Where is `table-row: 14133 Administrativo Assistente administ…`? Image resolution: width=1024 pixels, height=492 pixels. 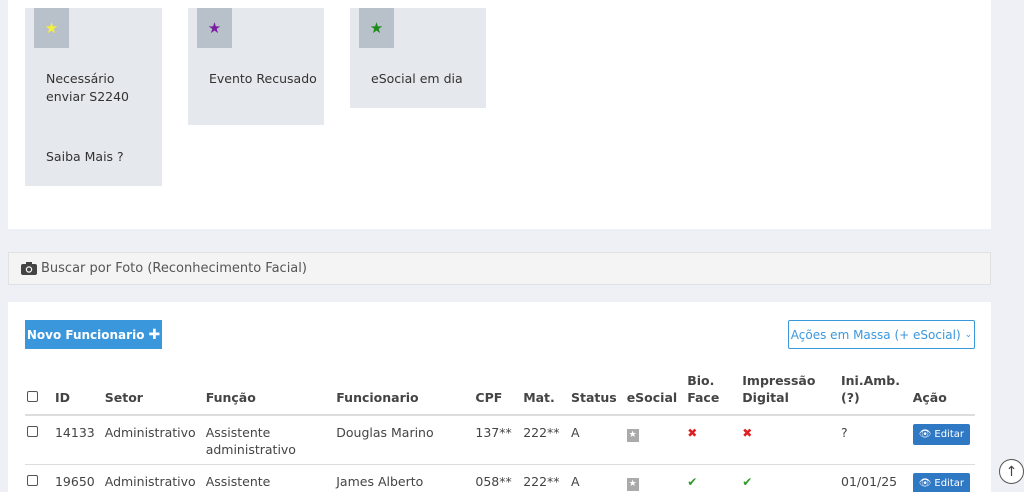
table-row: 14133 Administrativo Assistente administ… is located at coordinates (500, 440).